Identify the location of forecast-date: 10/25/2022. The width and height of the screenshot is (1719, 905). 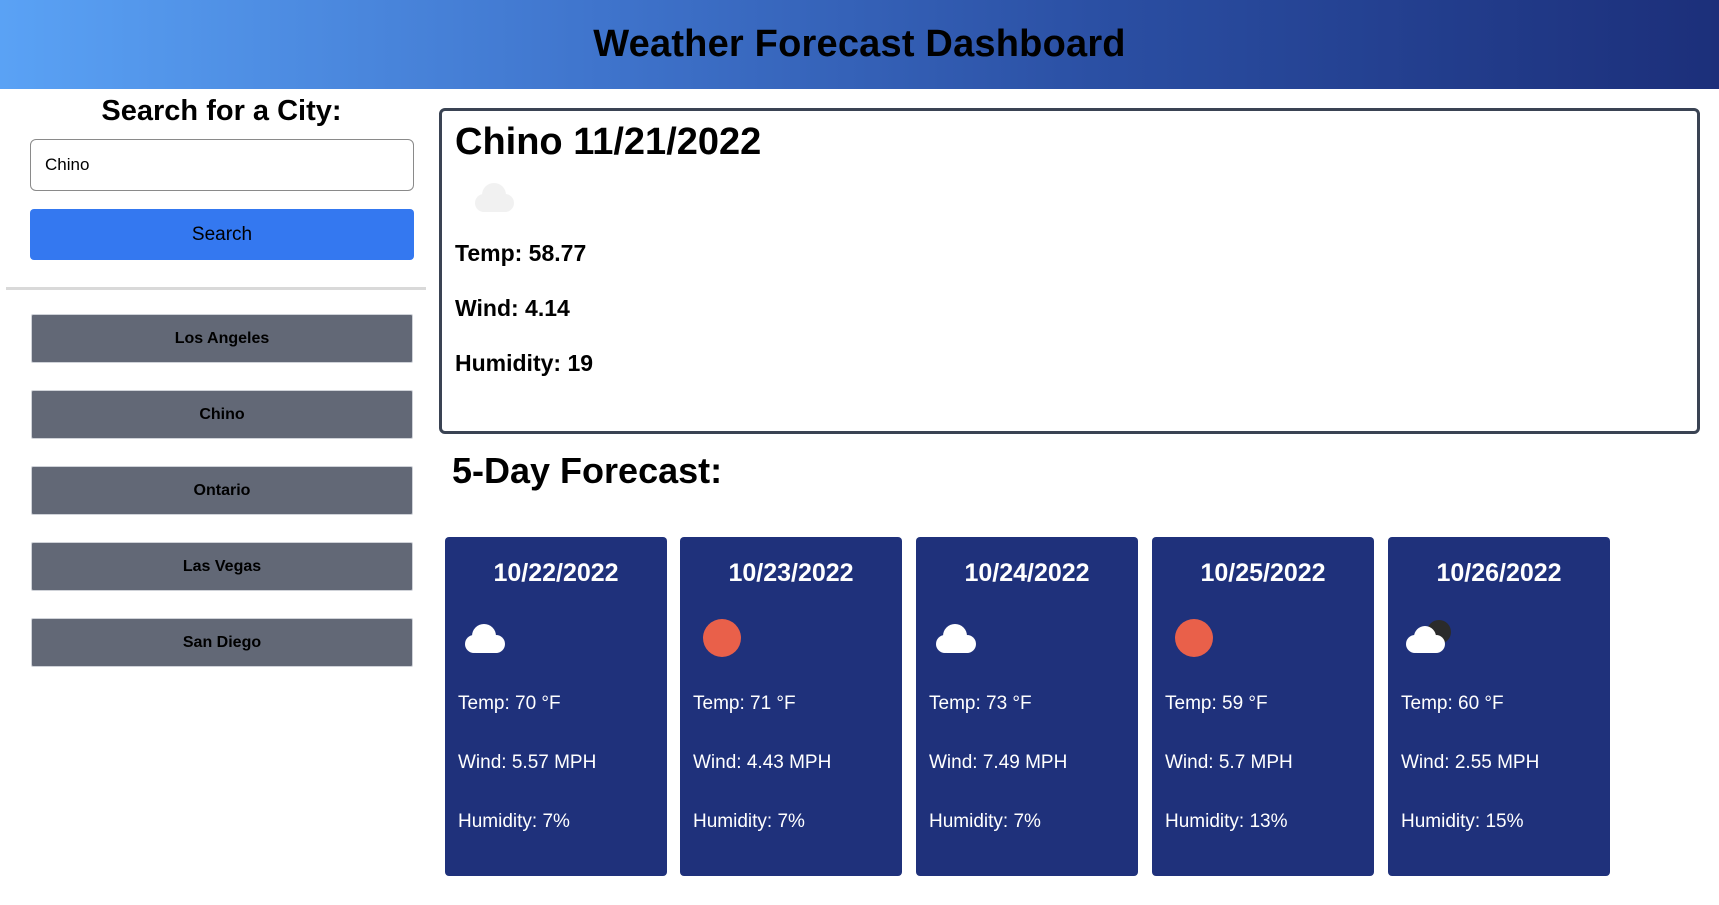
(1263, 573).